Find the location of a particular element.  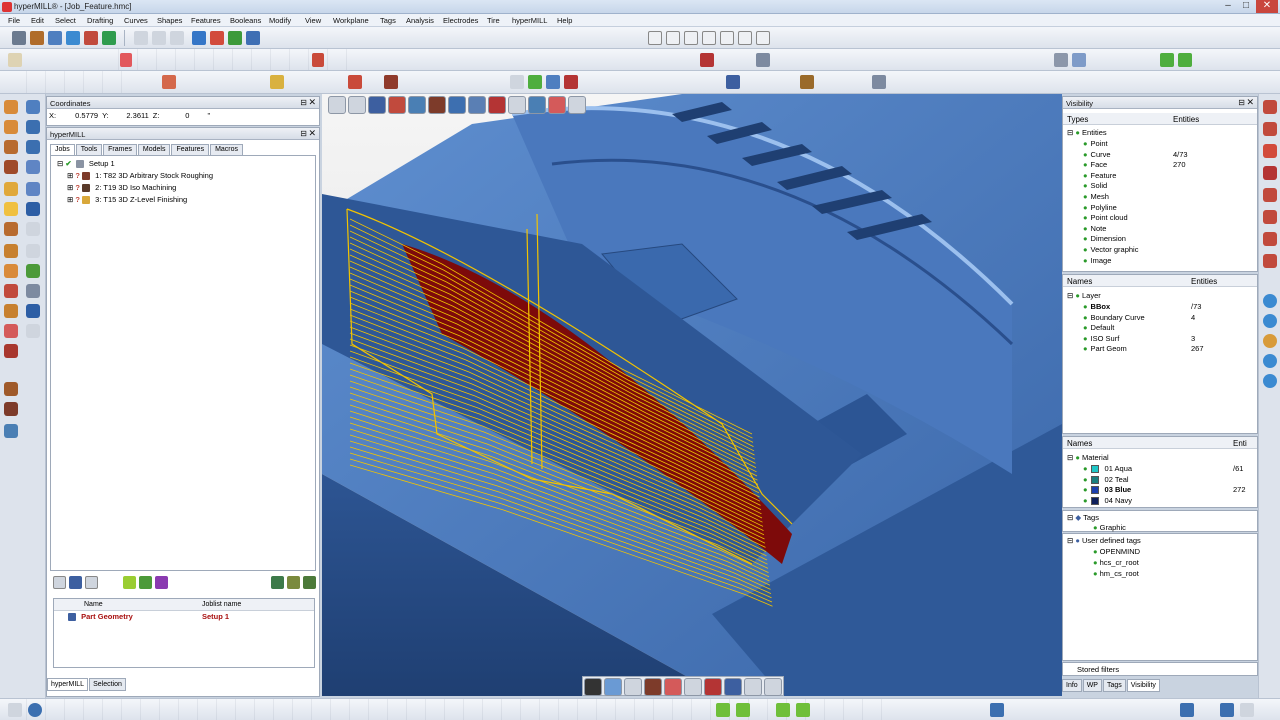

calculate-icon is located at coordinates (553, 82).